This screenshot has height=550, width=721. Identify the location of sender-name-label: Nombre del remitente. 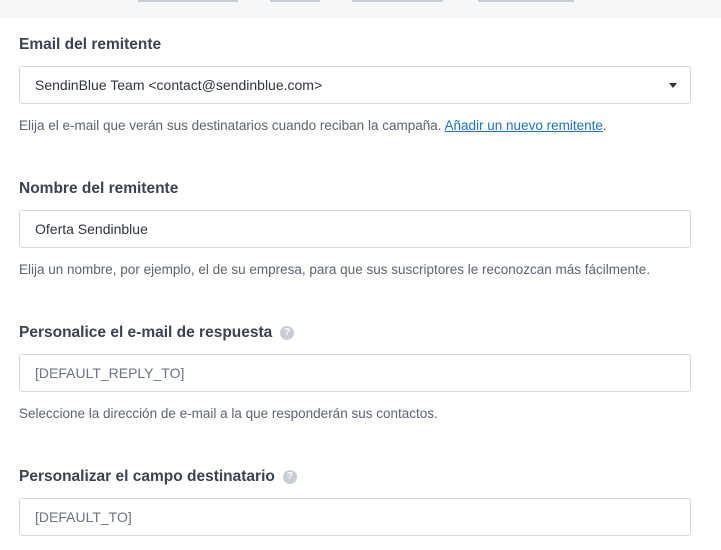
(98, 189).